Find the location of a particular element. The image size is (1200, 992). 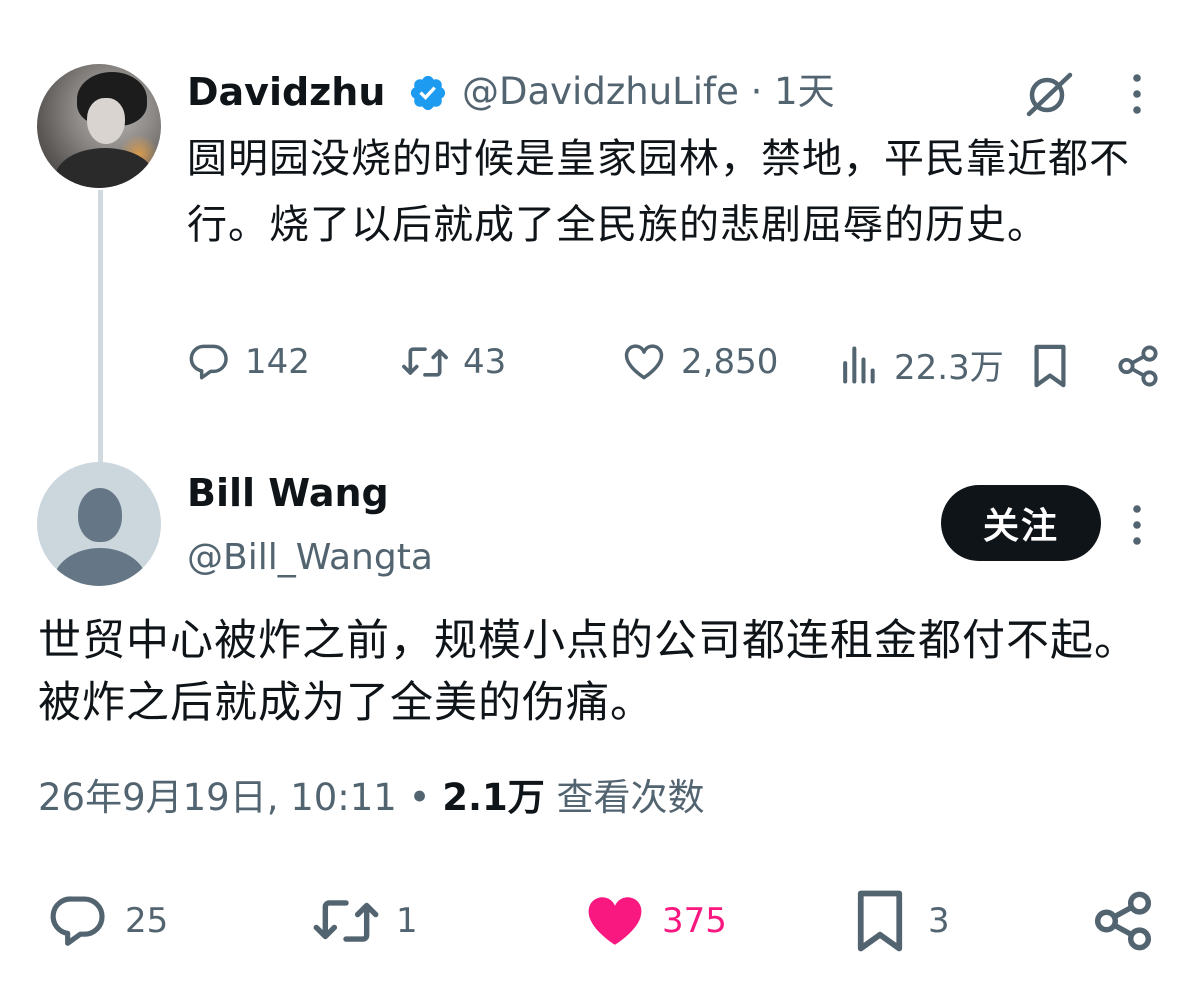

thread-connector-line is located at coordinates (100, 326).